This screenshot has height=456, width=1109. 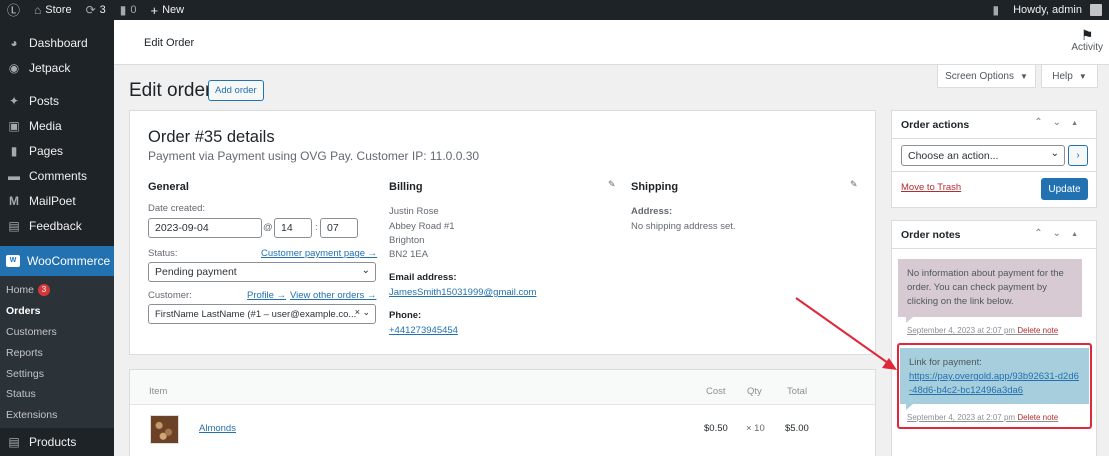 I want to click on submenu-label: Home, so click(x=20, y=290).